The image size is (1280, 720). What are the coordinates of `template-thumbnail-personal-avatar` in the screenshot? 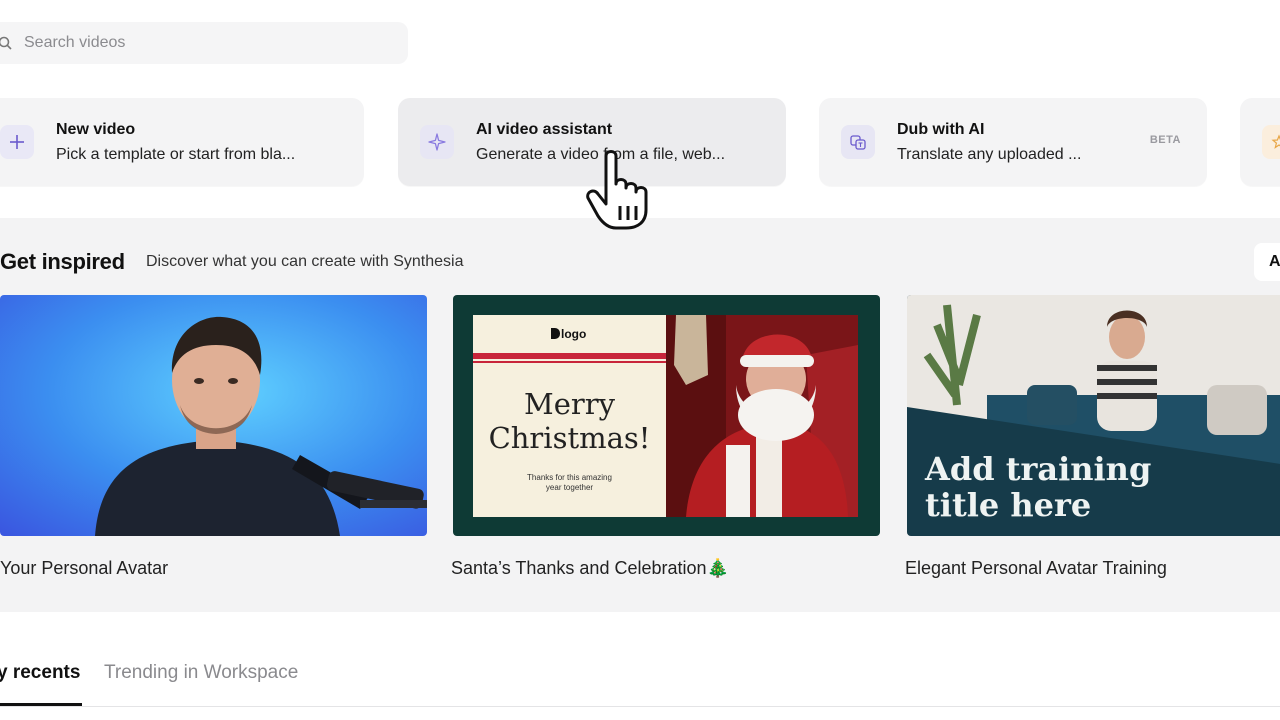 It's located at (213, 415).